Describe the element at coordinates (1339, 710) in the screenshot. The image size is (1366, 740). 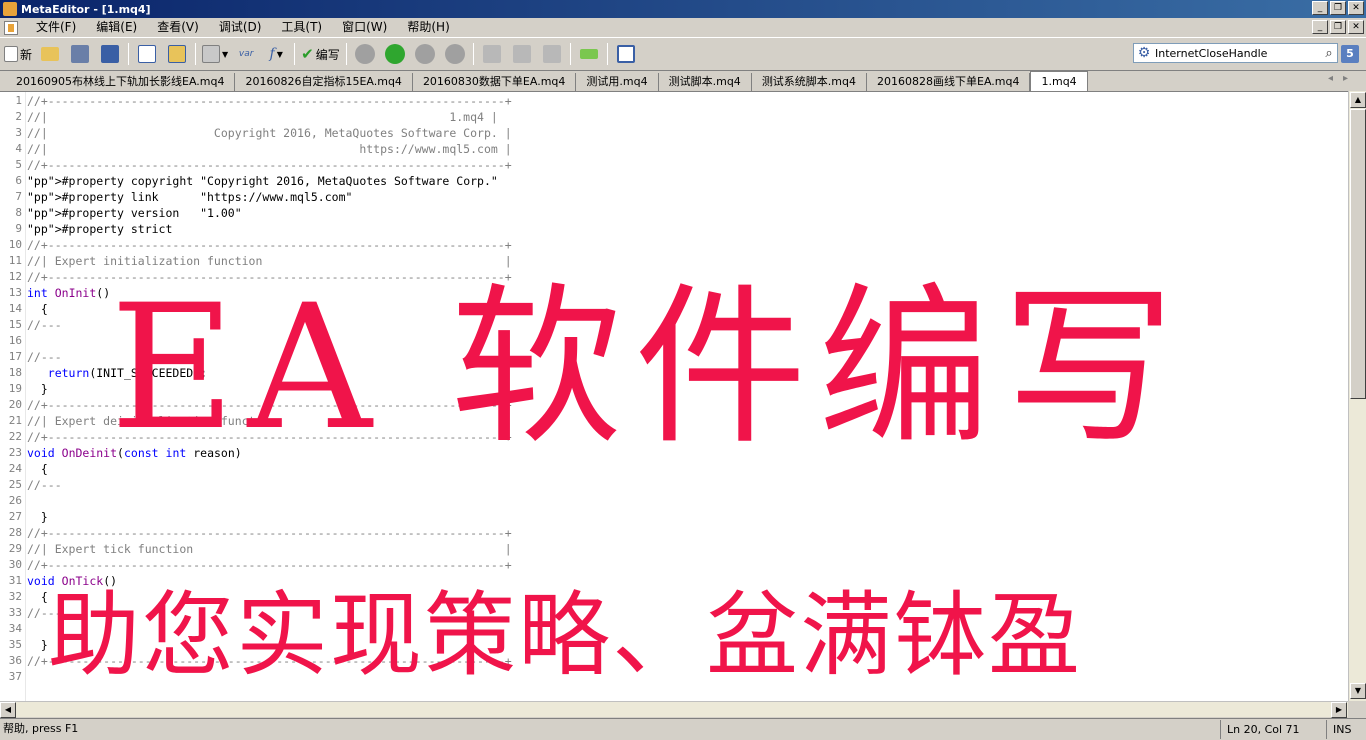
I see `scroll-right-arrow: ▶` at that location.